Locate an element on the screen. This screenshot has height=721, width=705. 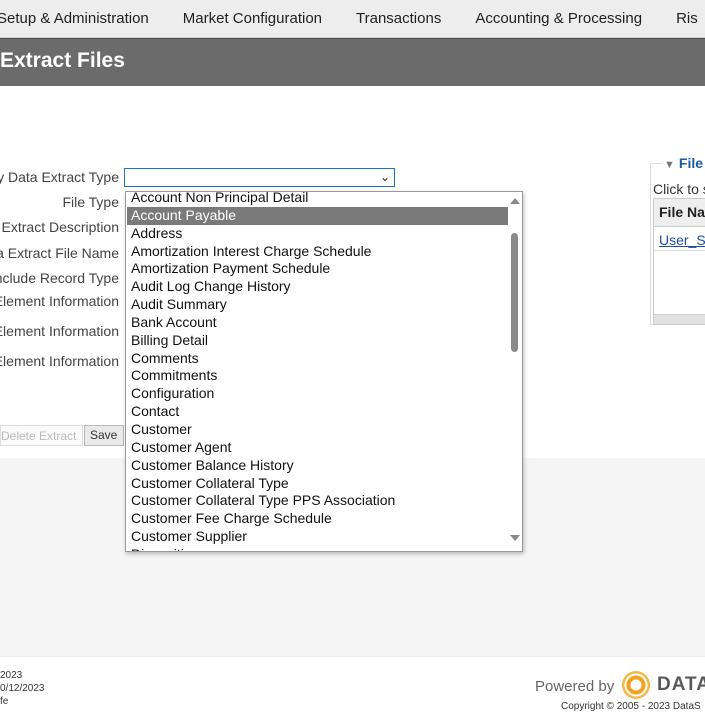
dropdown-option: Bank Account is located at coordinates (317, 323).